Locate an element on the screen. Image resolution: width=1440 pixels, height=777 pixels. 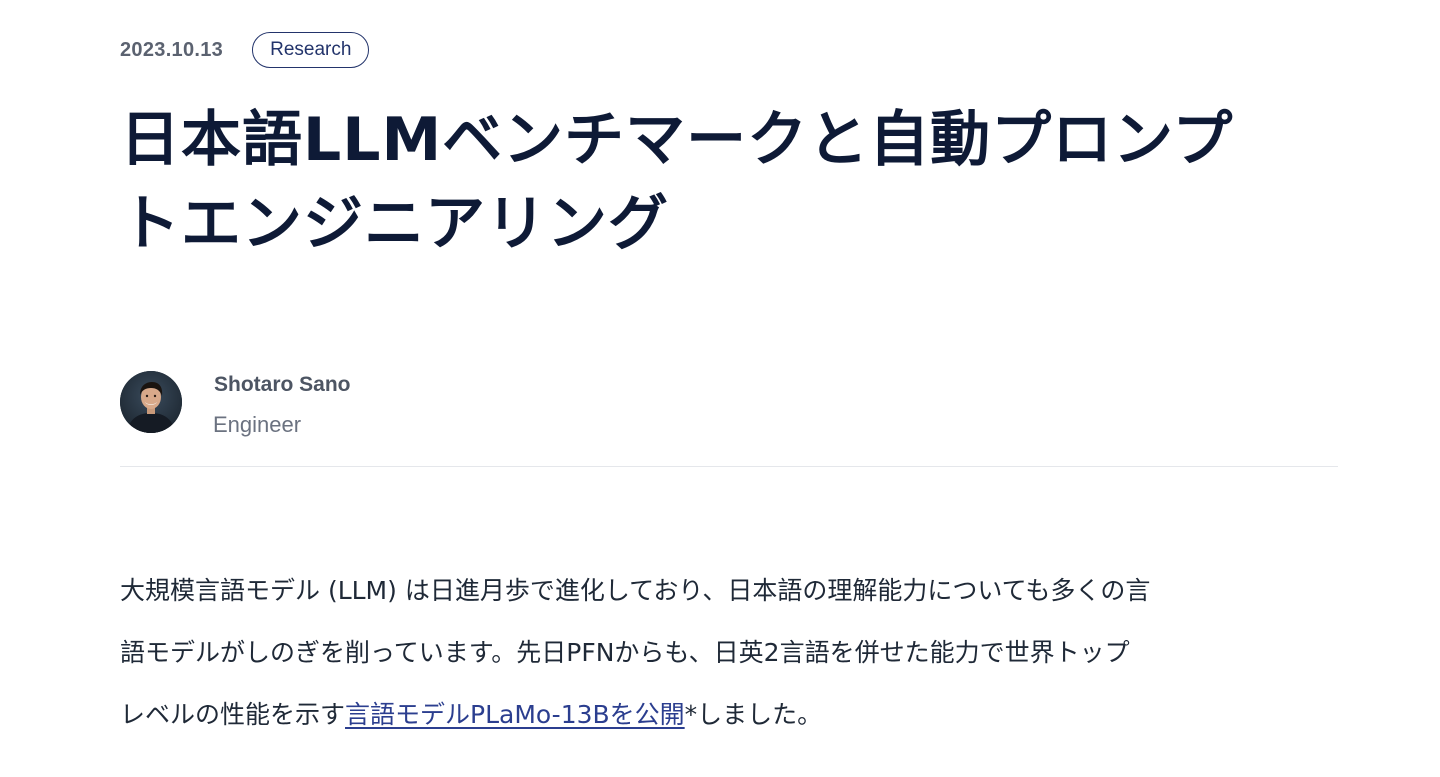
category-tag-research: Research is located at coordinates (311, 50).